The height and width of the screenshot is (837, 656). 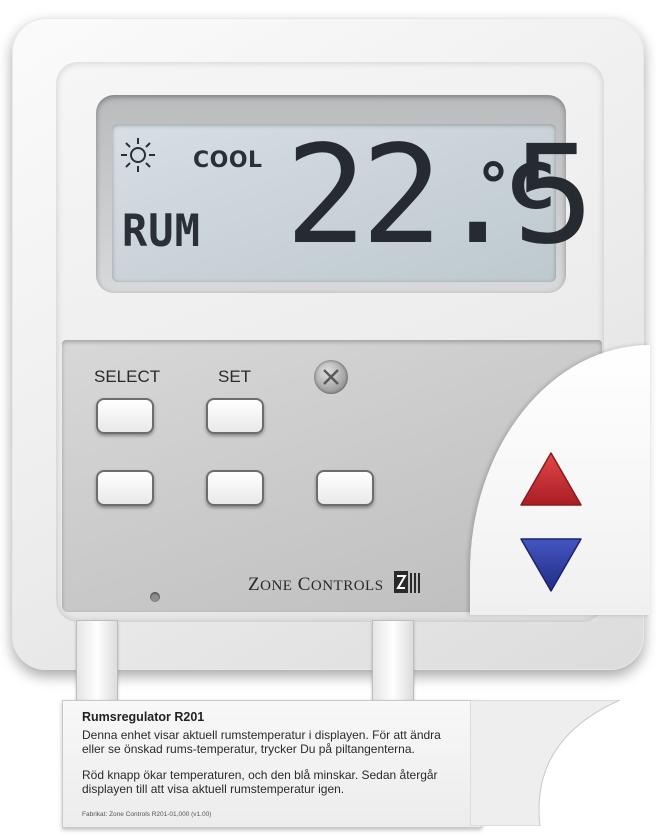 I want to click on temperature-unit: °C, so click(x=516, y=186).